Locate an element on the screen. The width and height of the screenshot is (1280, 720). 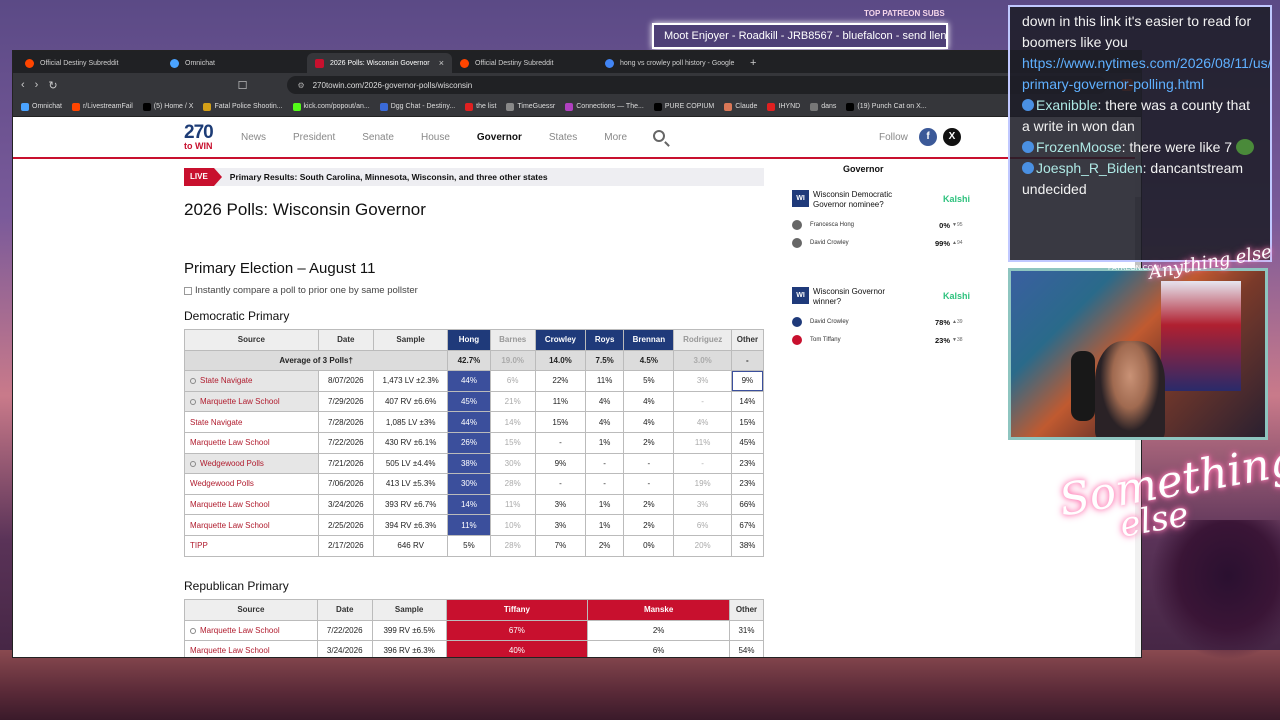
bookmark-item: TimeGuessr is located at coordinates (530, 106).